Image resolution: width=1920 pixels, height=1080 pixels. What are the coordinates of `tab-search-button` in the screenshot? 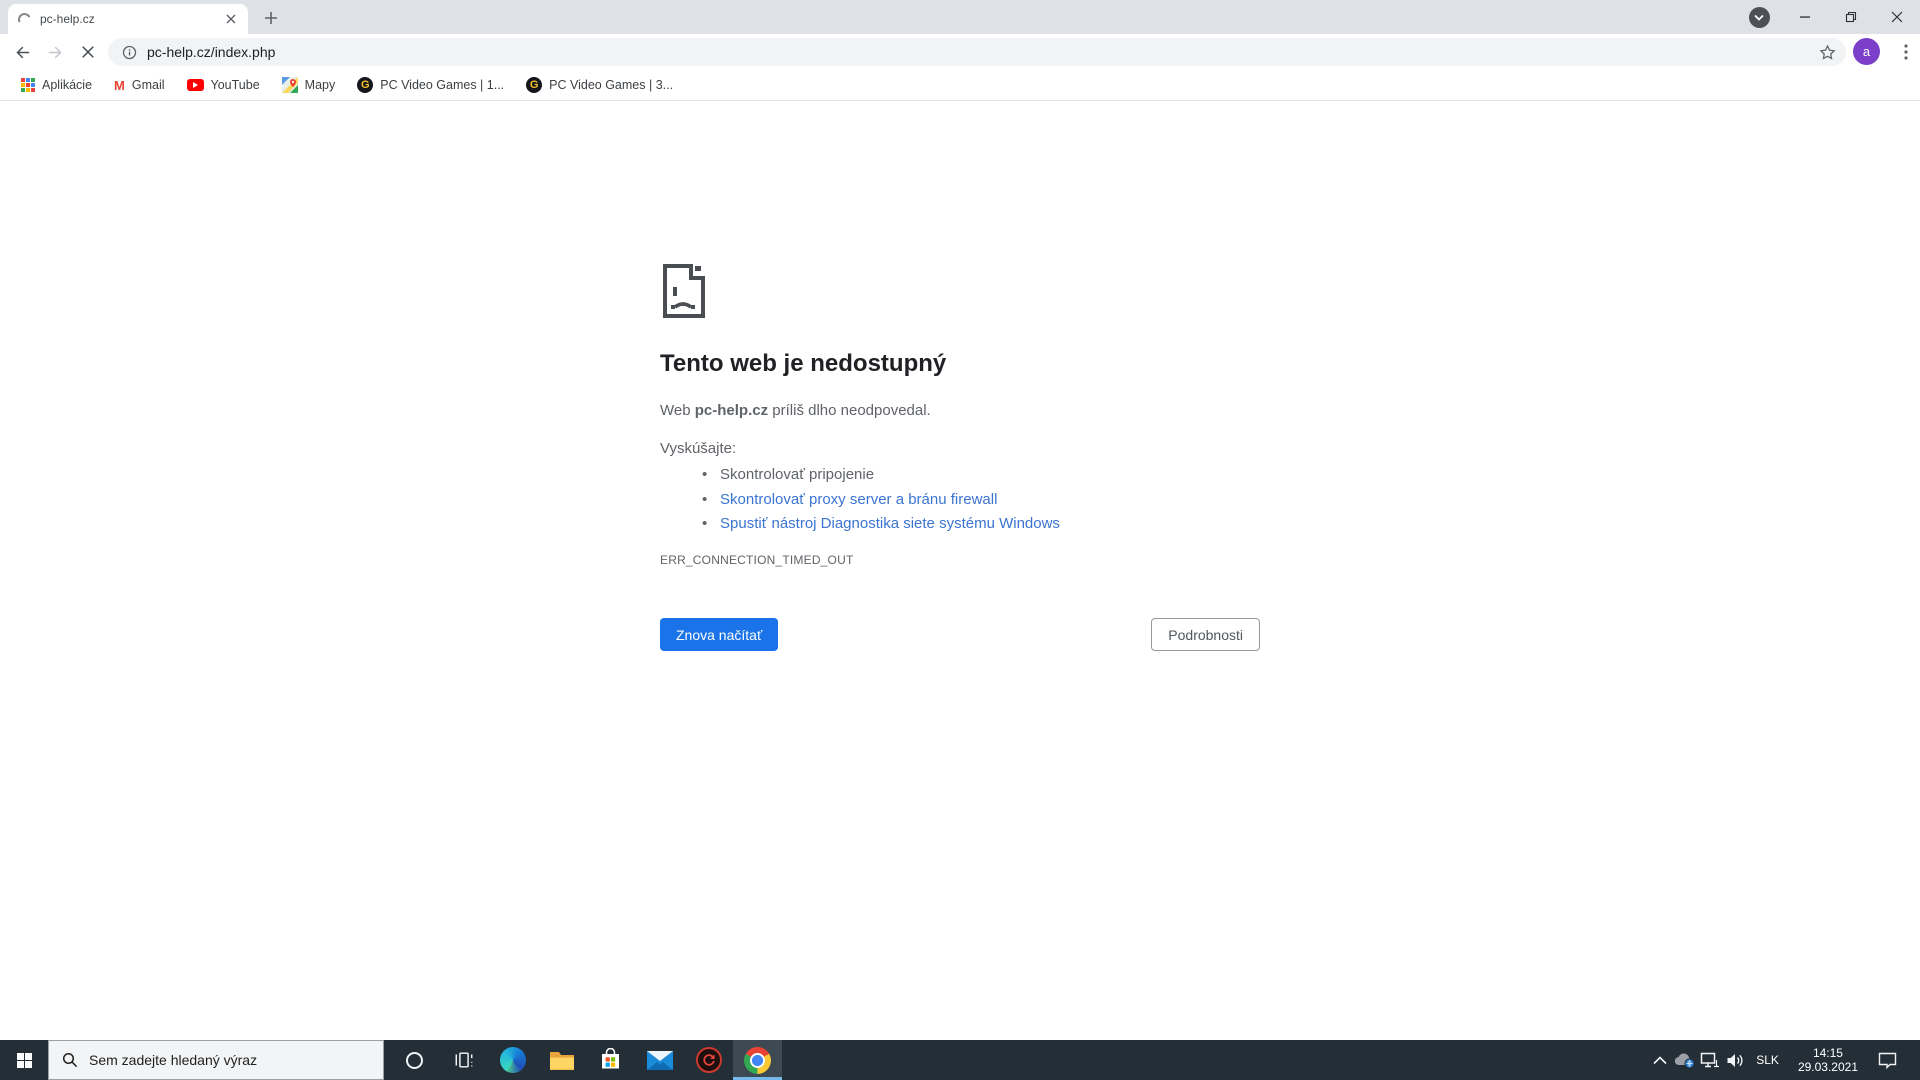 It's located at (1759, 17).